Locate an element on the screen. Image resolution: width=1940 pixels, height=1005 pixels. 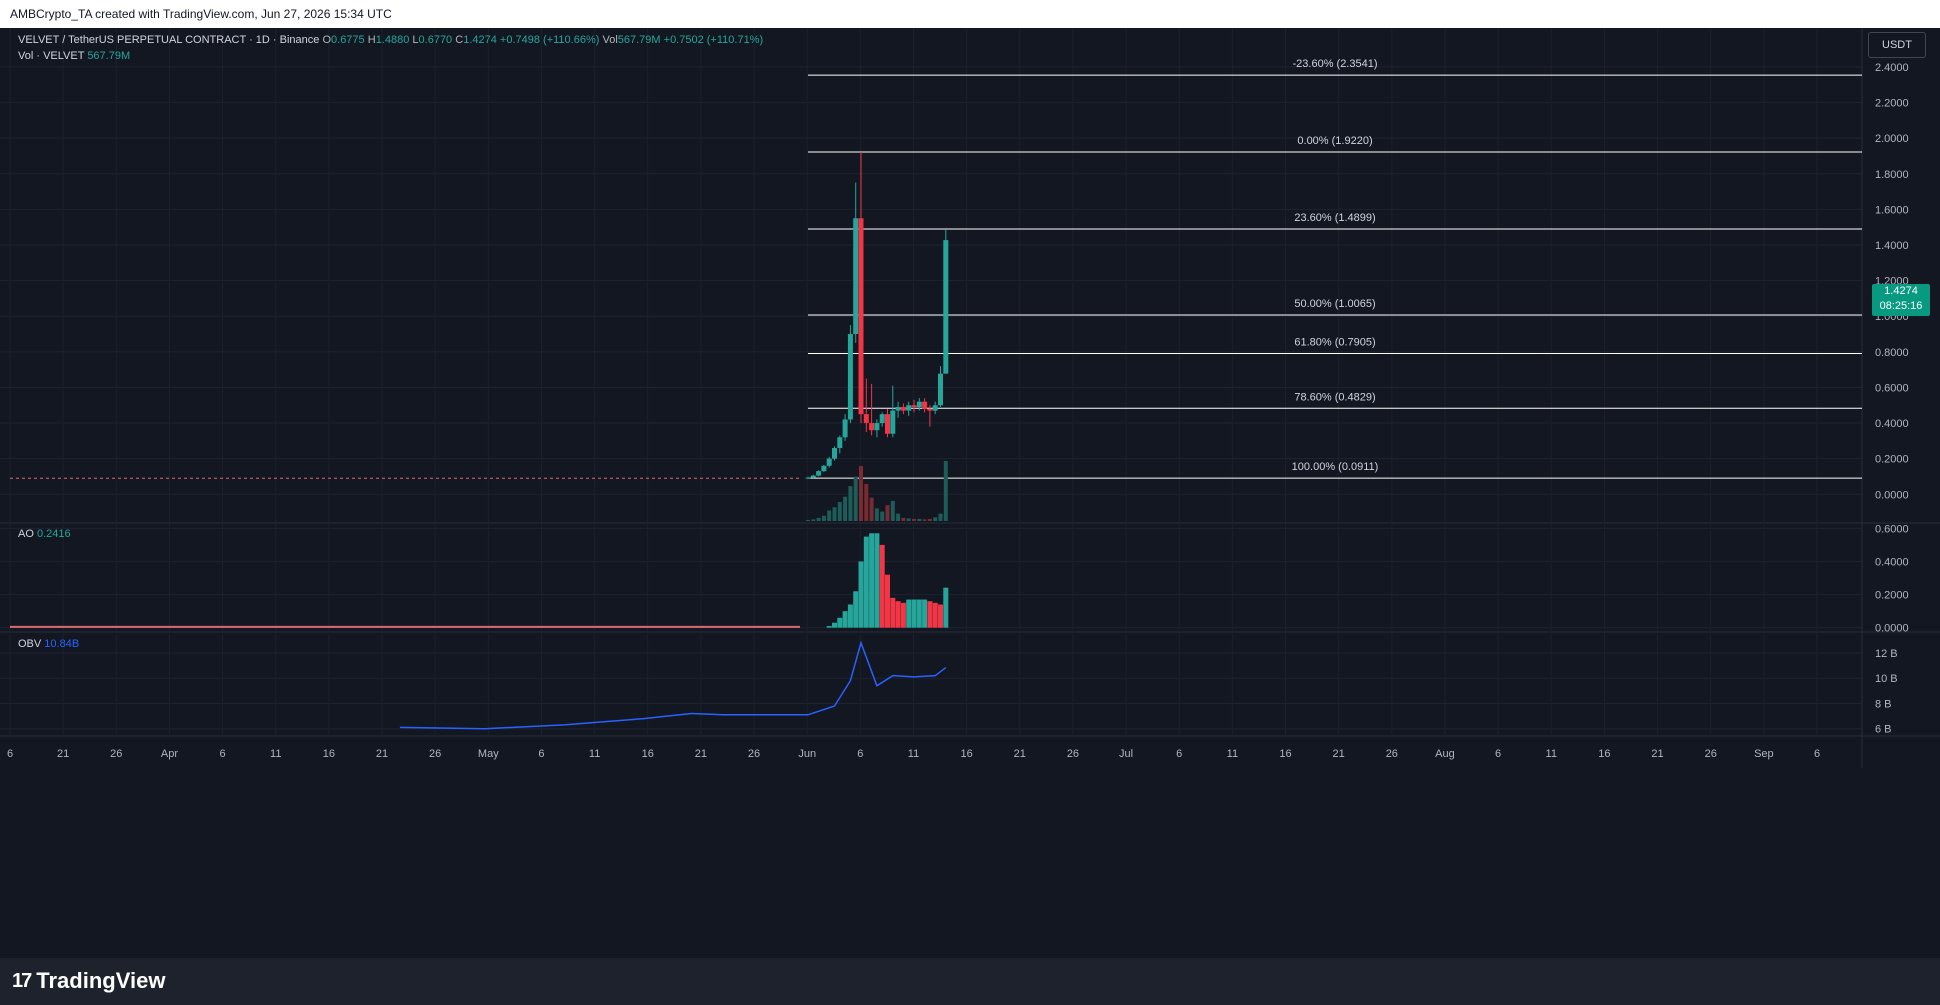
volume-legend: Vol · VELVET 567.79M is located at coordinates (74, 56).